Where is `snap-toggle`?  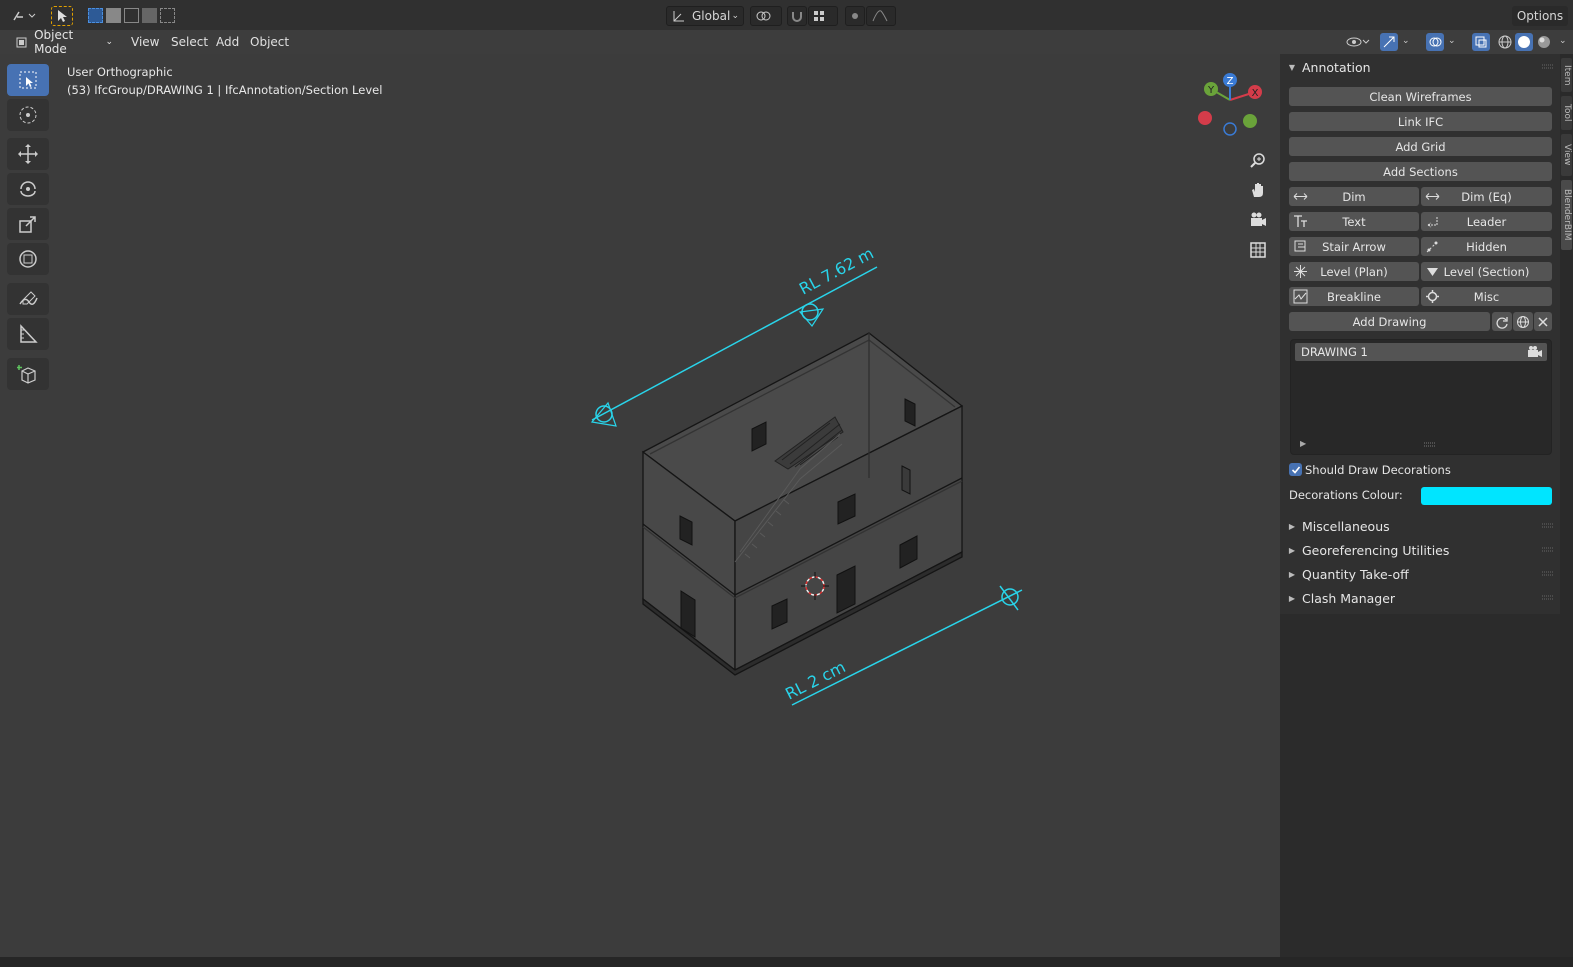
snap-toggle is located at coordinates (797, 16).